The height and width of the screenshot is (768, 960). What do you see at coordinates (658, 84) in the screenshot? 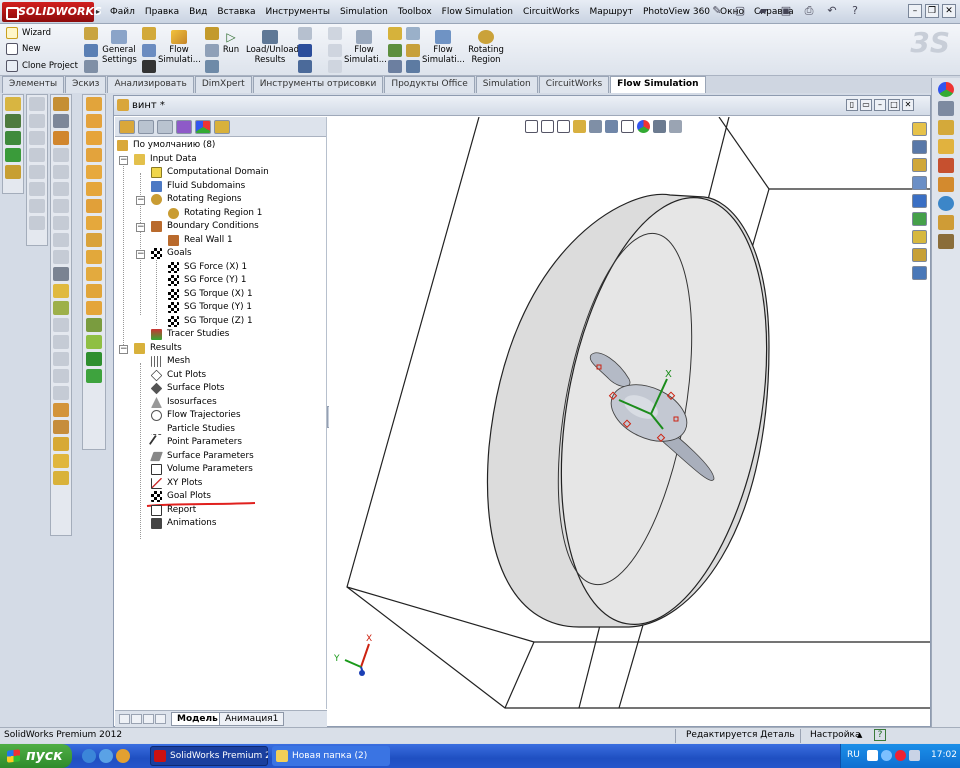
I see `tab-flow-simulation: Flow Simulation` at bounding box center [658, 84].